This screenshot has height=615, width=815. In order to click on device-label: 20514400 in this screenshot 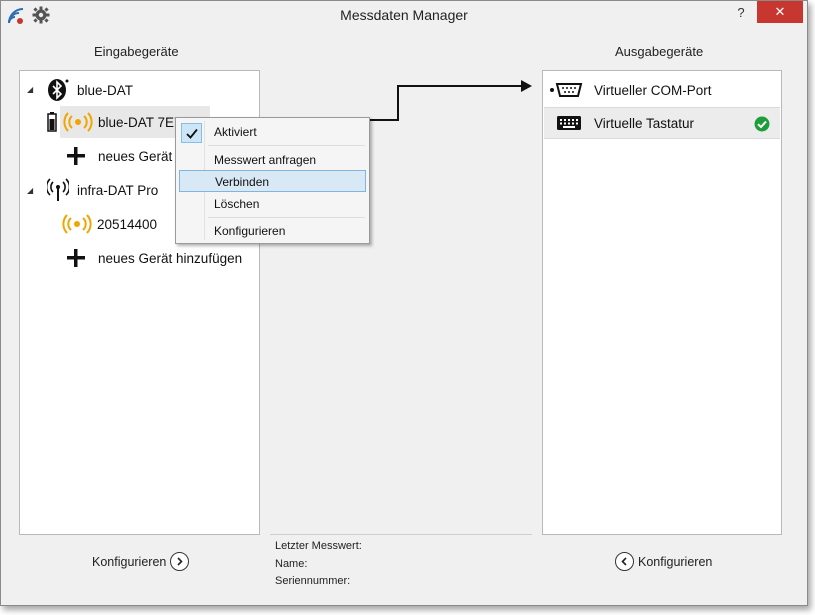, I will do `click(127, 224)`.